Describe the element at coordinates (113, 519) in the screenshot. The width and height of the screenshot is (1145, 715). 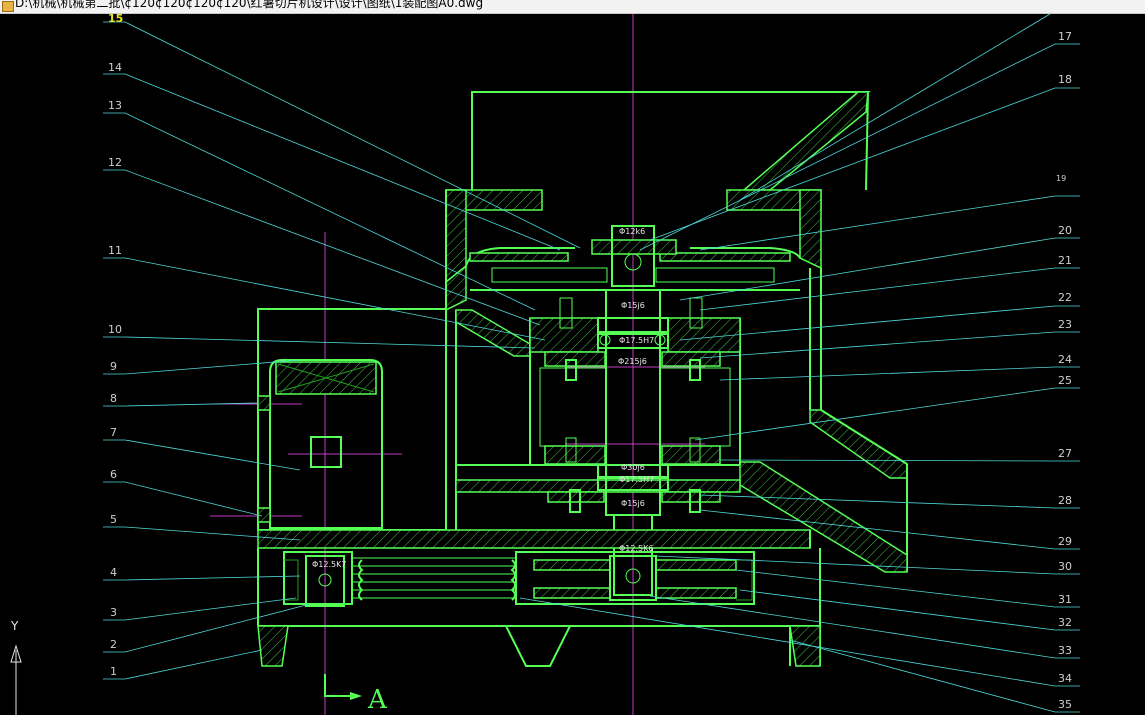
I see `part-number: 5` at that location.